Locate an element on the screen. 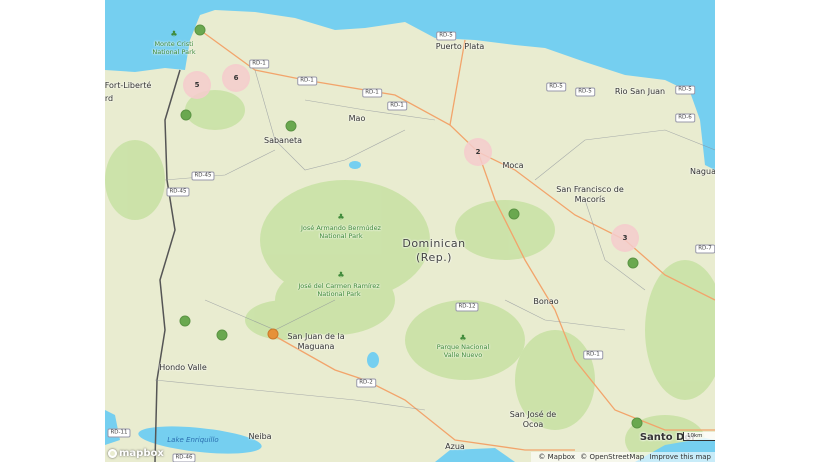 Image resolution: width=820 pixels, height=462 pixels. improve-map-link: Improve this map is located at coordinates (680, 457).